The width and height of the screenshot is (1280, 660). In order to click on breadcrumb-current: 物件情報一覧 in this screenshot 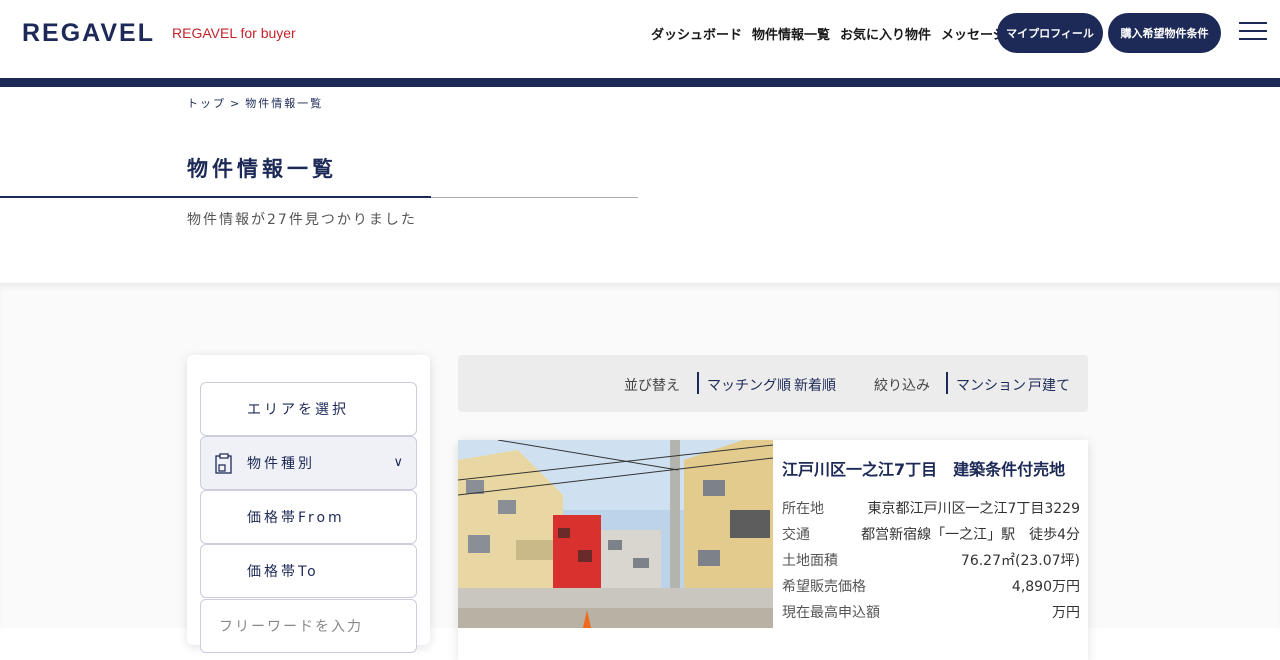, I will do `click(284, 103)`.